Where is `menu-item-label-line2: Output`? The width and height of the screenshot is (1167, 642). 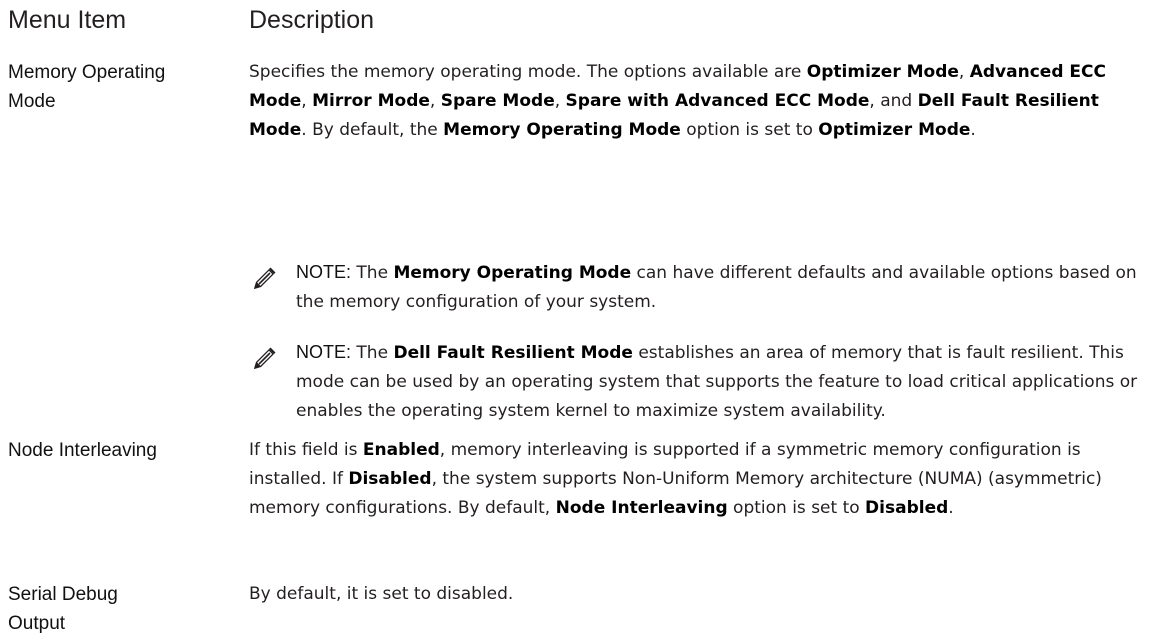 menu-item-label-line2: Output is located at coordinates (37, 623).